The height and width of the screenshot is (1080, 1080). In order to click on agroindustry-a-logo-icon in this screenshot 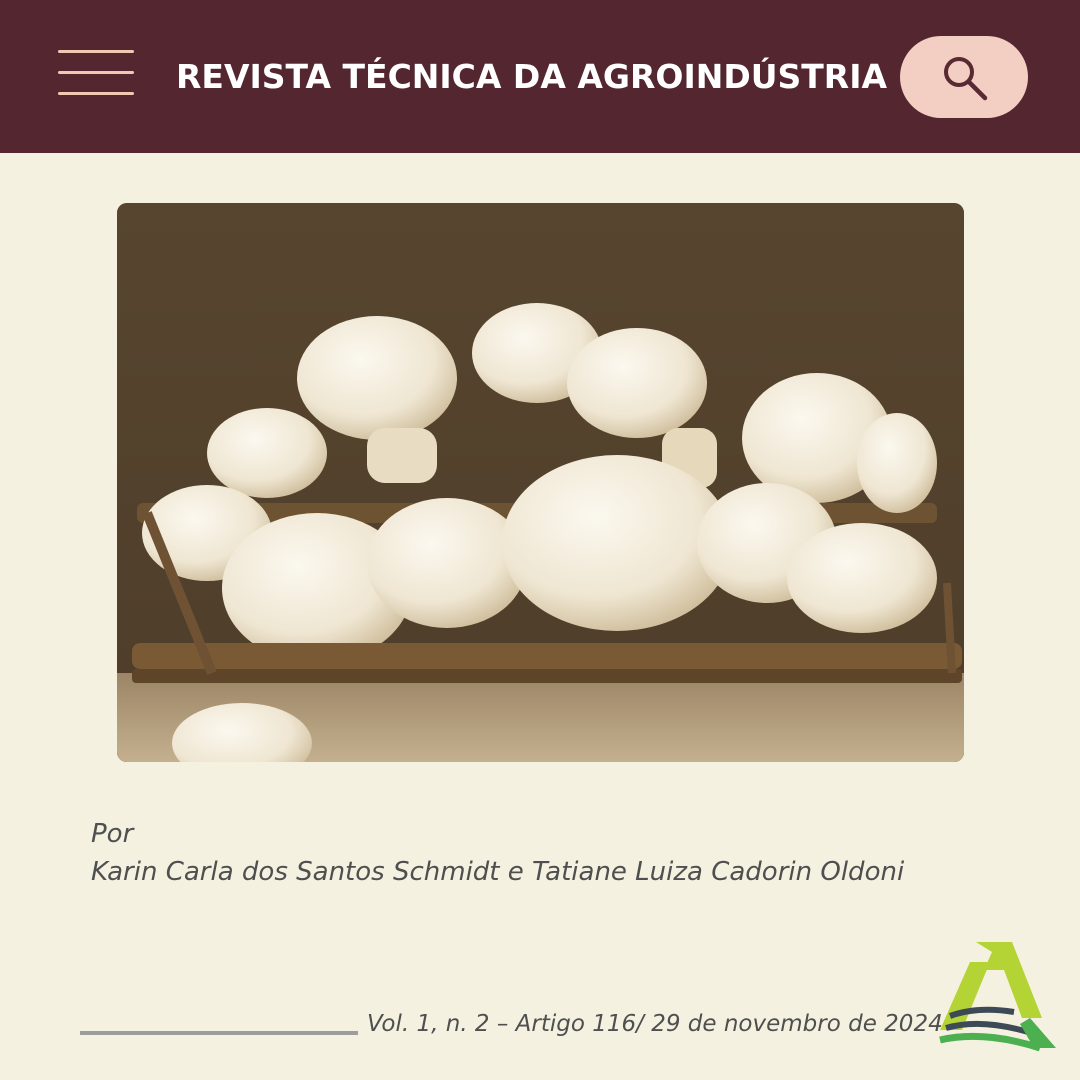, I will do `click(997, 997)`.